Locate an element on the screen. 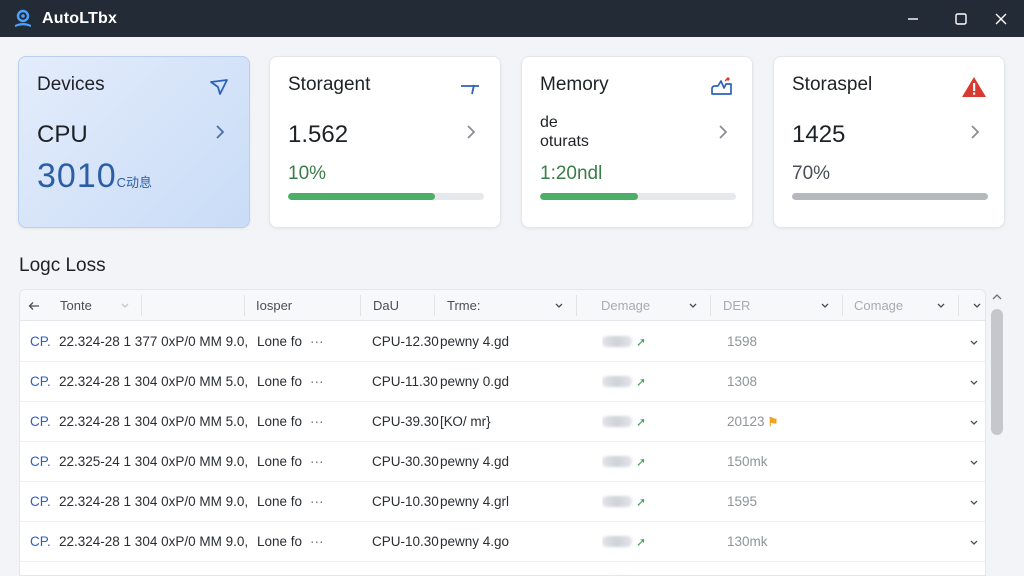 The width and height of the screenshot is (1024, 576). column-header-tonte: Tonte is located at coordinates (76, 305).